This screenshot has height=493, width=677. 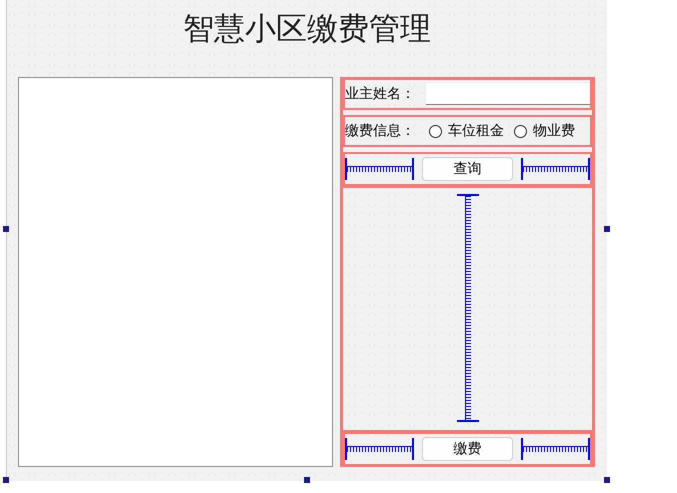 I want to click on fee-info-label: 缴费信息：, so click(x=380, y=131).